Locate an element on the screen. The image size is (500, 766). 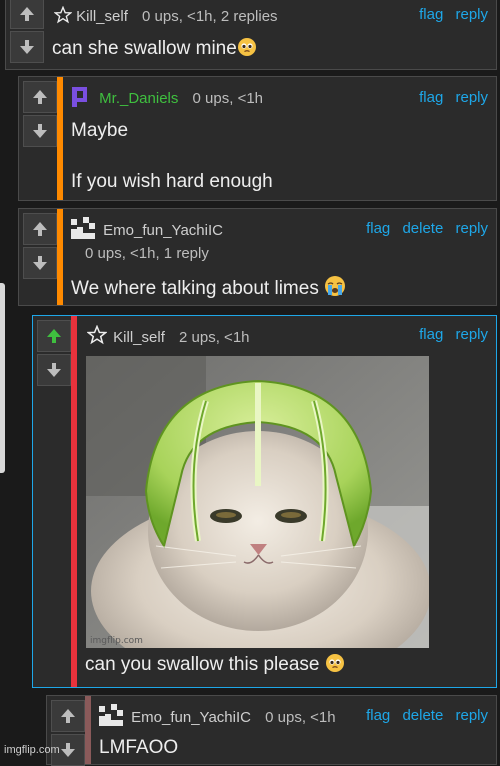
username: Mr._Daniels is located at coordinates (138, 98).